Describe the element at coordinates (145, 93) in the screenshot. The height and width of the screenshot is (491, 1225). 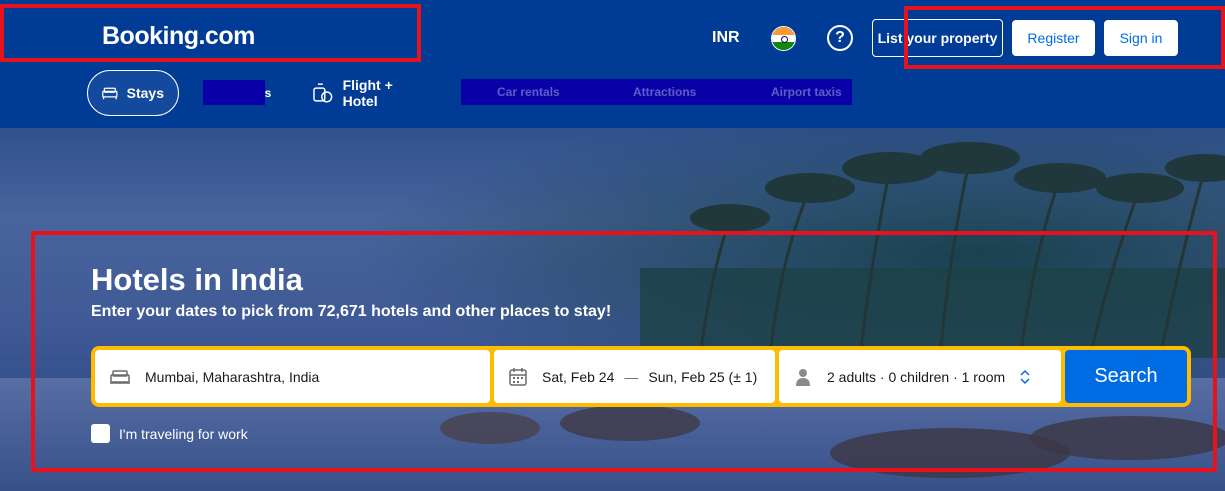
I see `tab-stays-label: Stays` at that location.